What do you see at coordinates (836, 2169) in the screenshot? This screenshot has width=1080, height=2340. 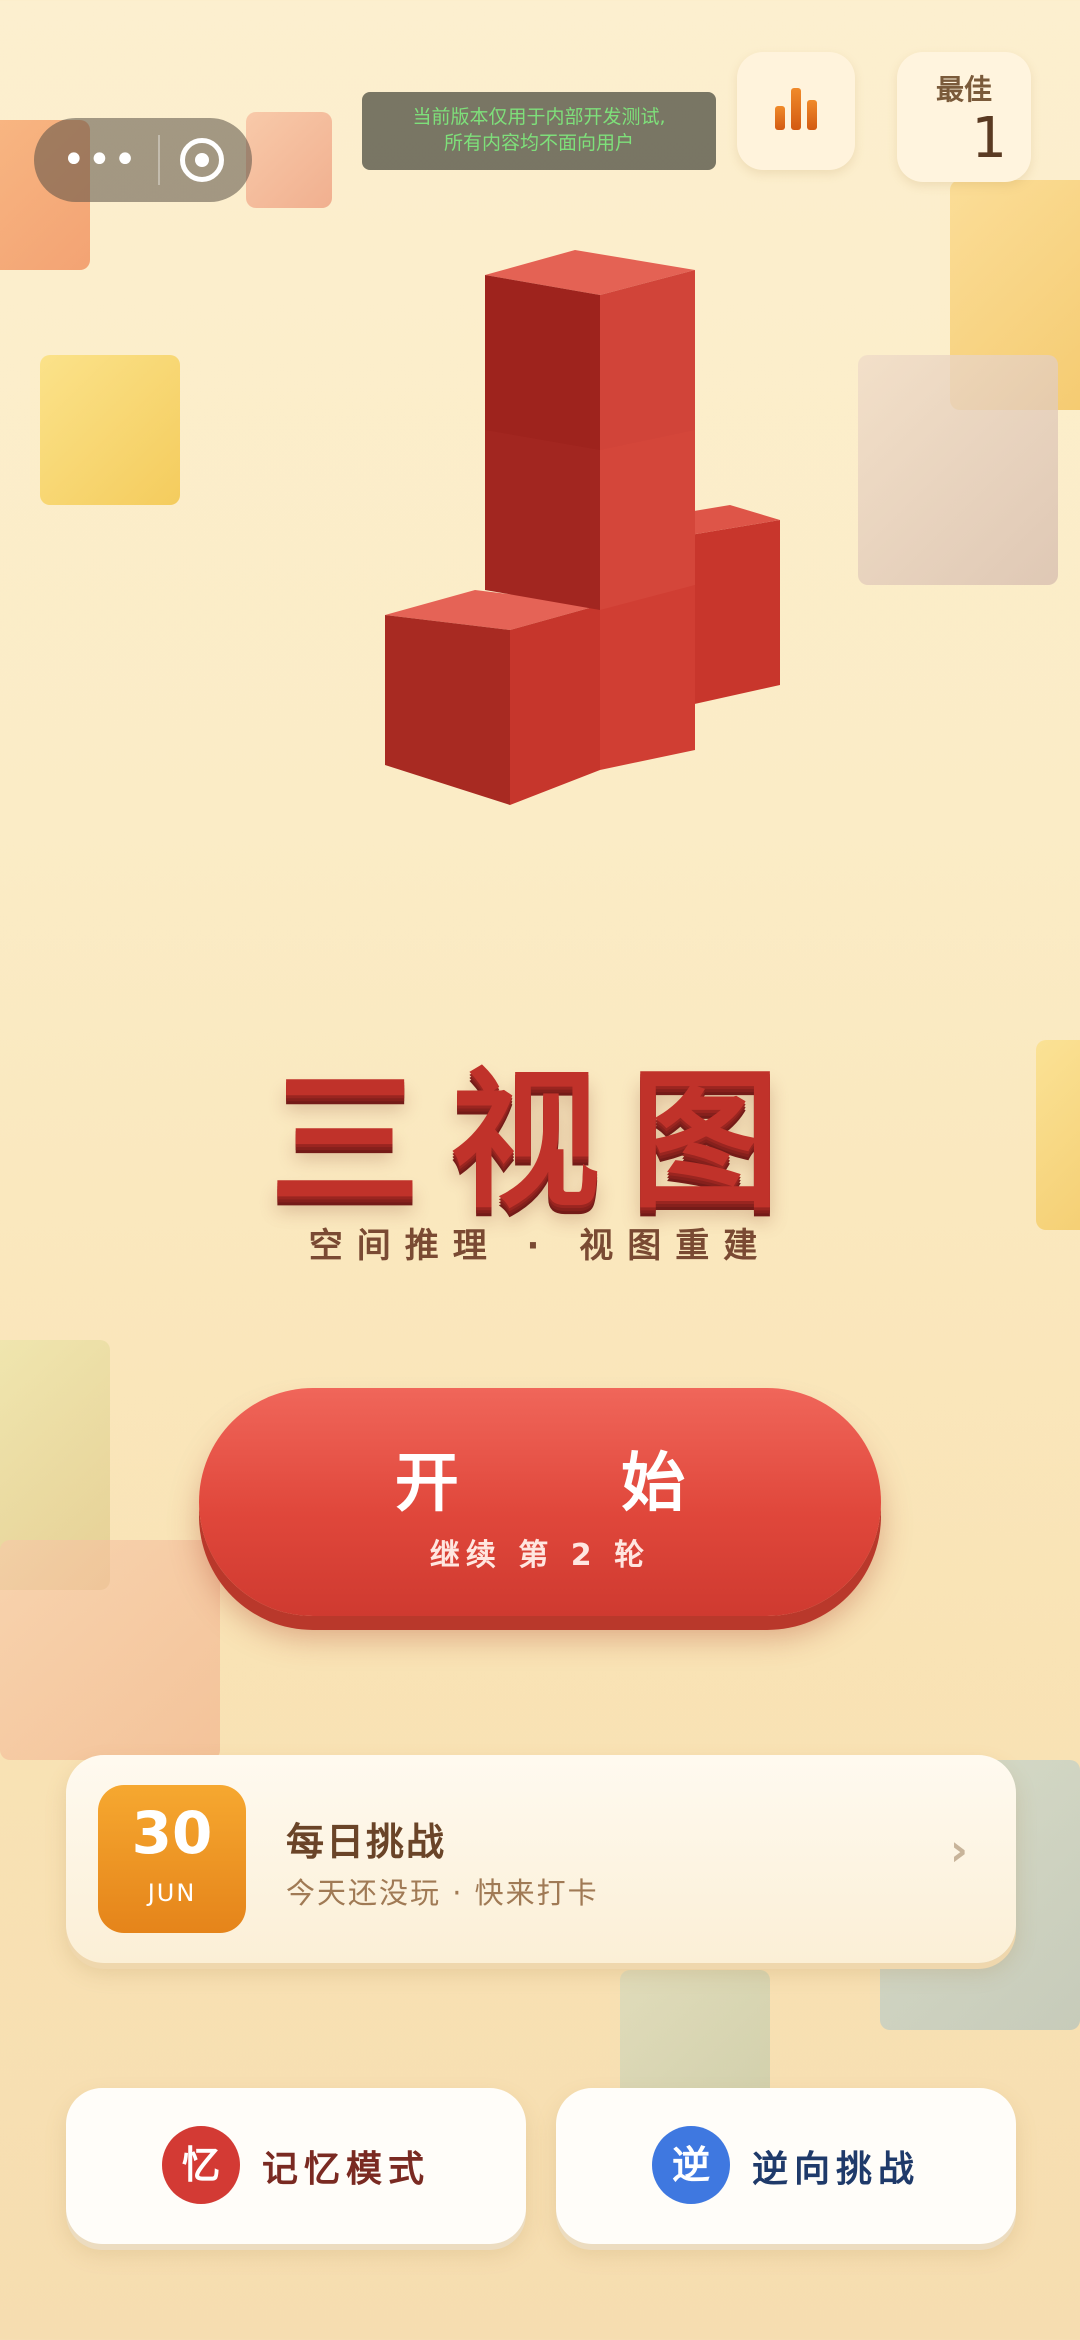 I see `reverse-challenge-label: 逆向挑战` at bounding box center [836, 2169].